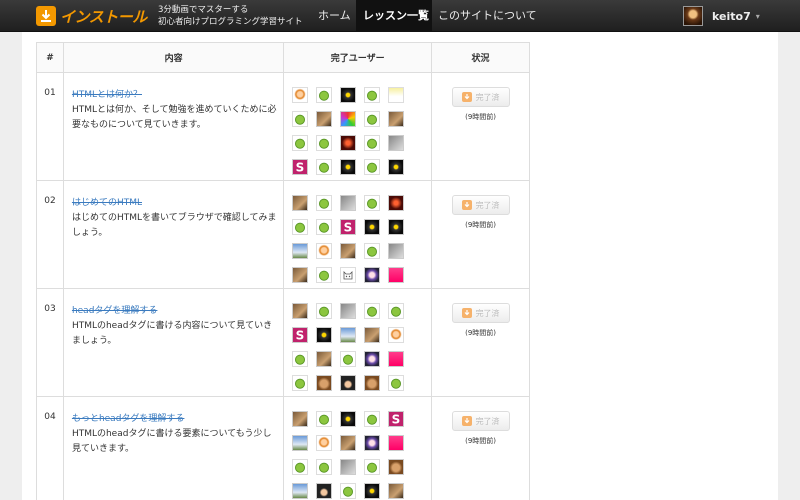 The width and height of the screenshot is (800, 500). I want to click on nav-home: ホーム, so click(334, 16).